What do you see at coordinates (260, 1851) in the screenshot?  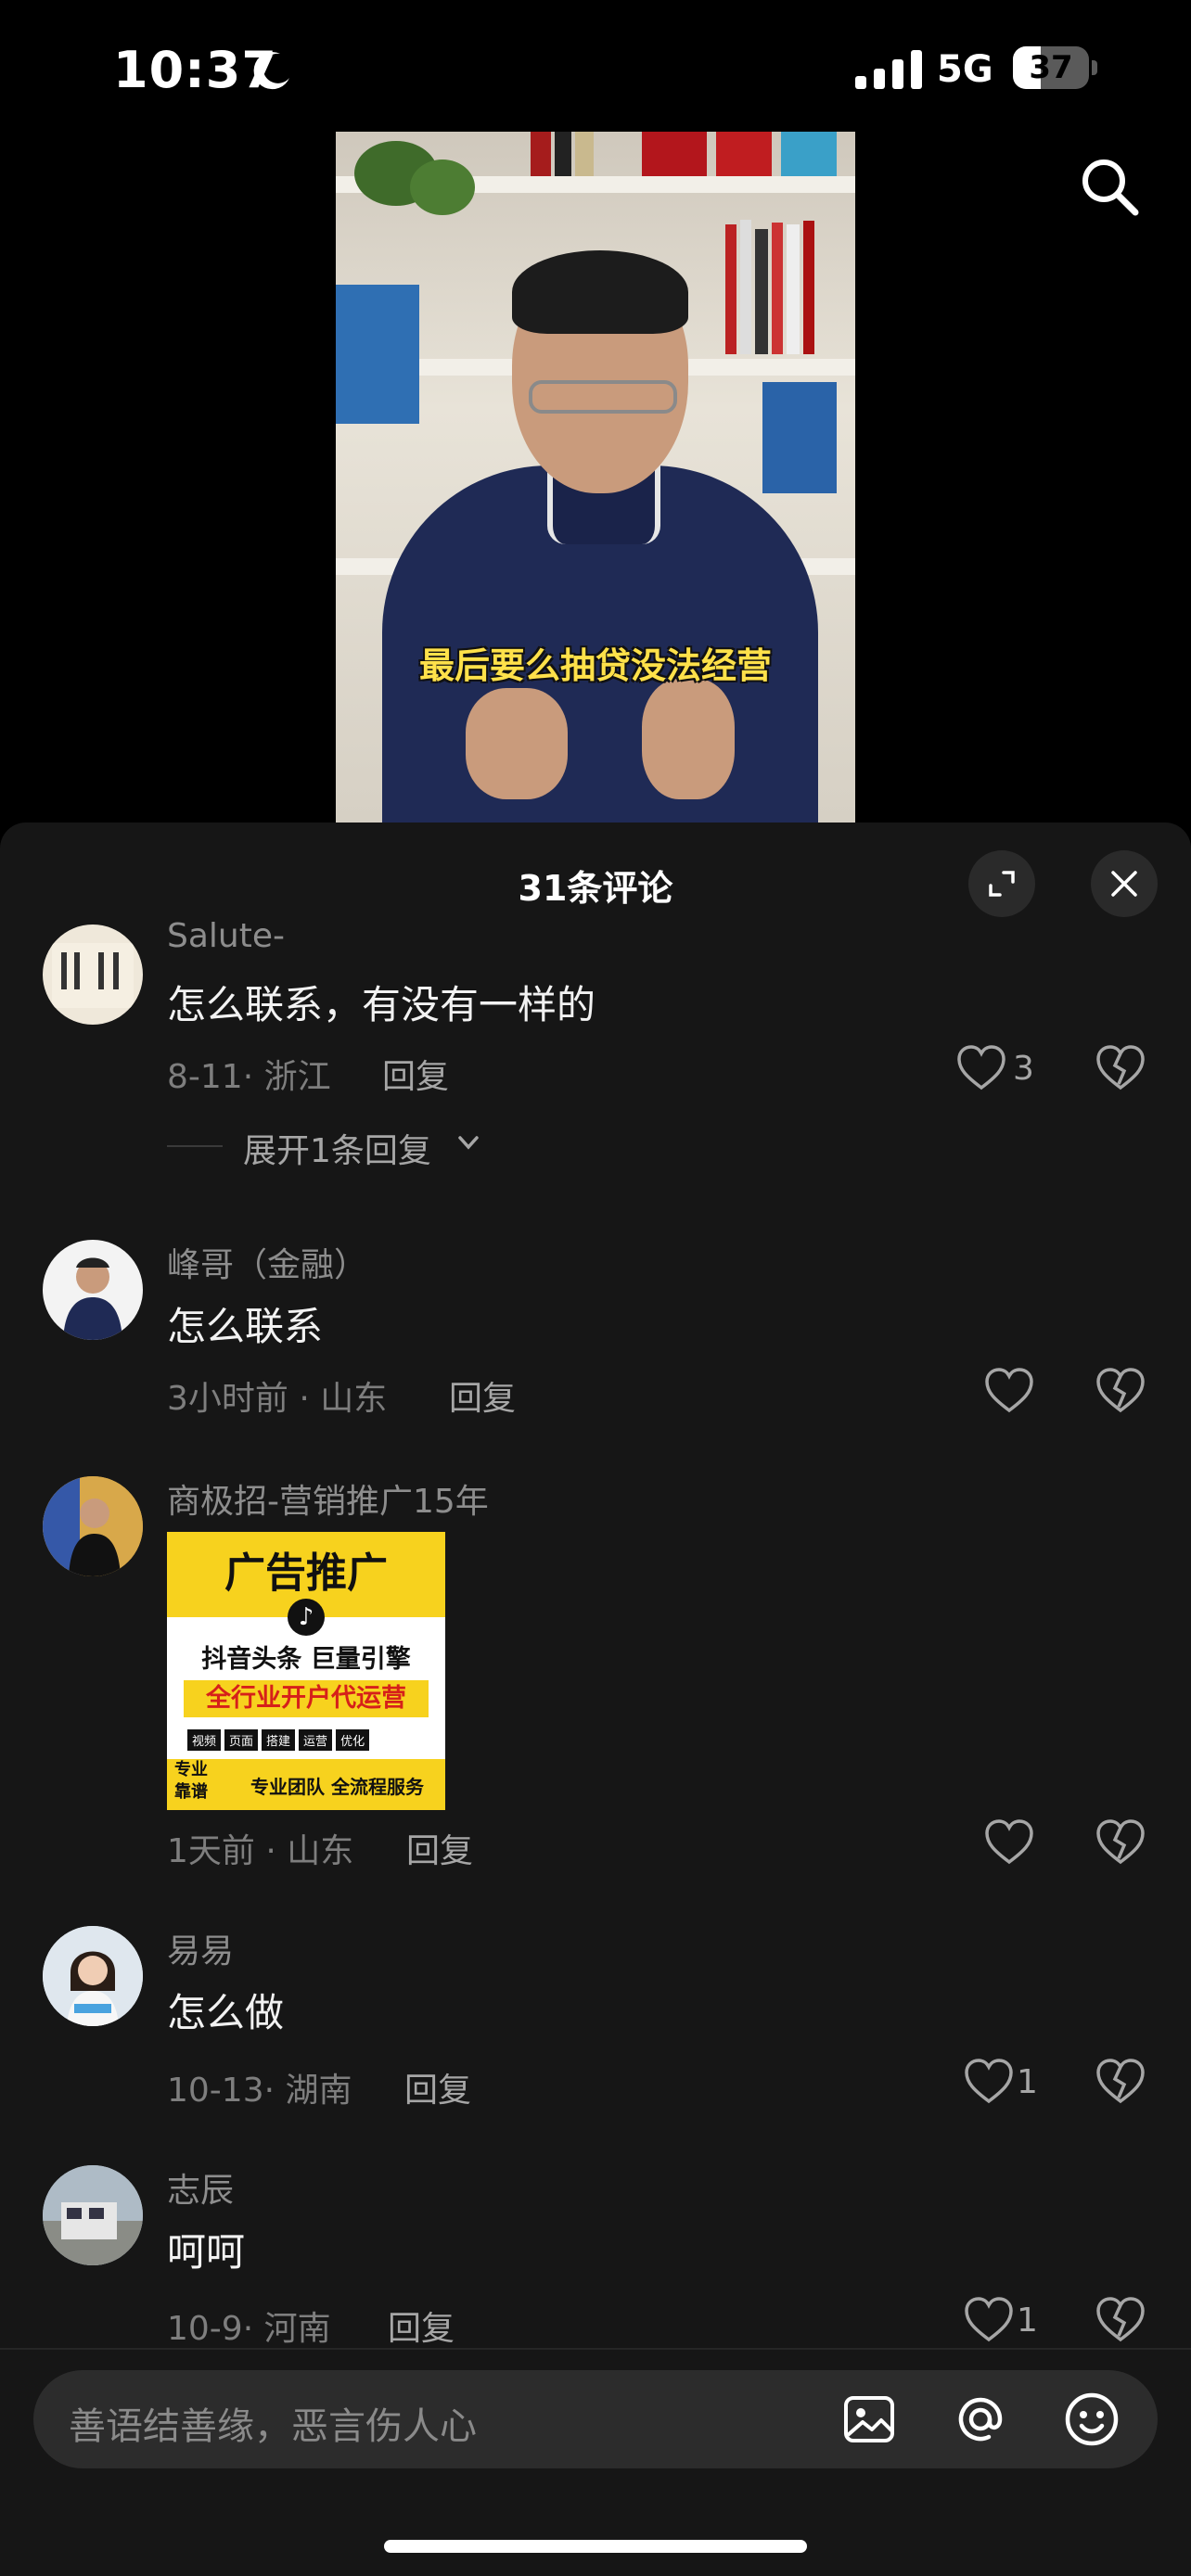 I see `comment-meta: 1天前 · 山东` at bounding box center [260, 1851].